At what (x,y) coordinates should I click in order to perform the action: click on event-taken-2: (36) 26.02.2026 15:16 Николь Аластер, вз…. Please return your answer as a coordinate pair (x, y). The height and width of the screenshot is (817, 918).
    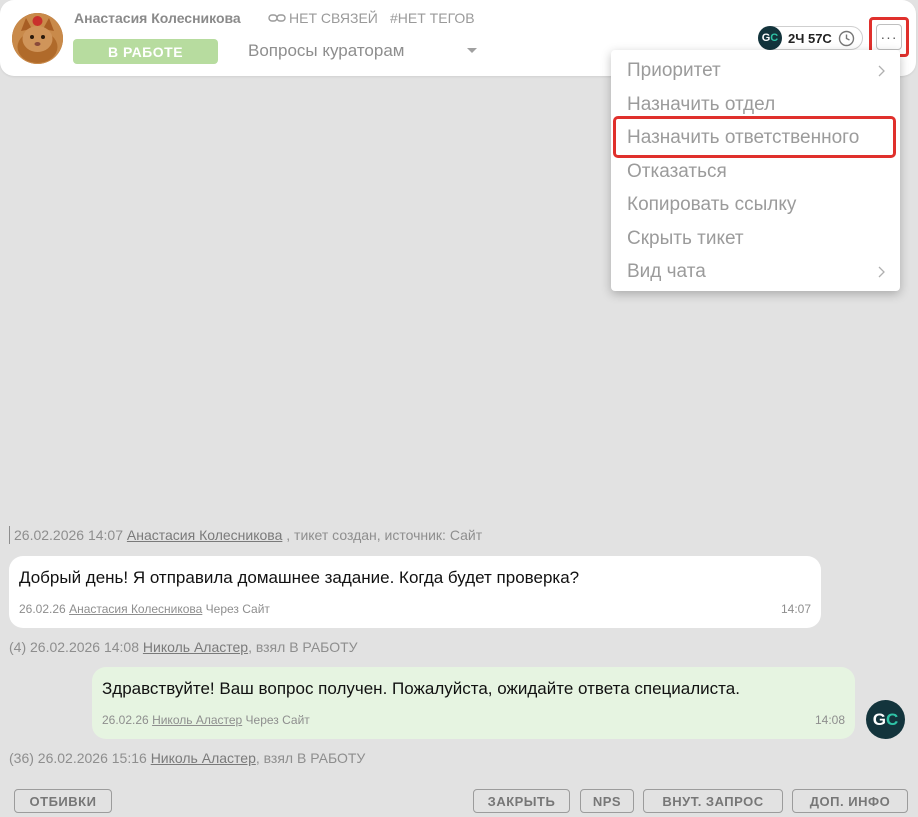
    Looking at the image, I should click on (187, 758).